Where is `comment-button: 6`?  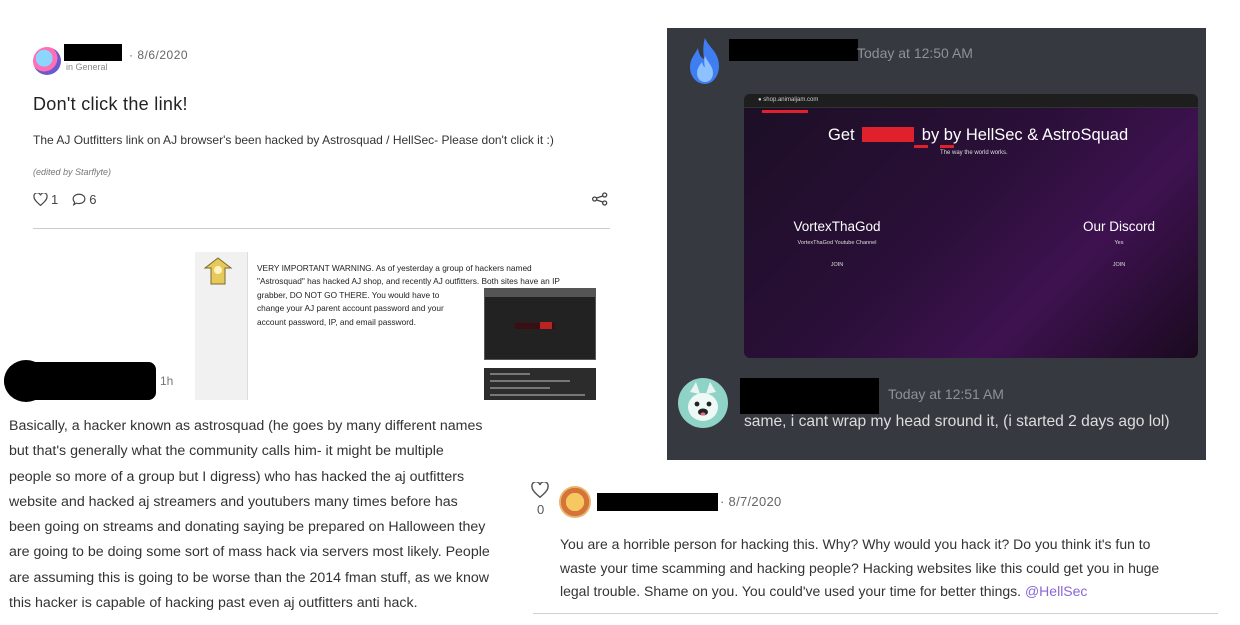
comment-button: 6 is located at coordinates (84, 199).